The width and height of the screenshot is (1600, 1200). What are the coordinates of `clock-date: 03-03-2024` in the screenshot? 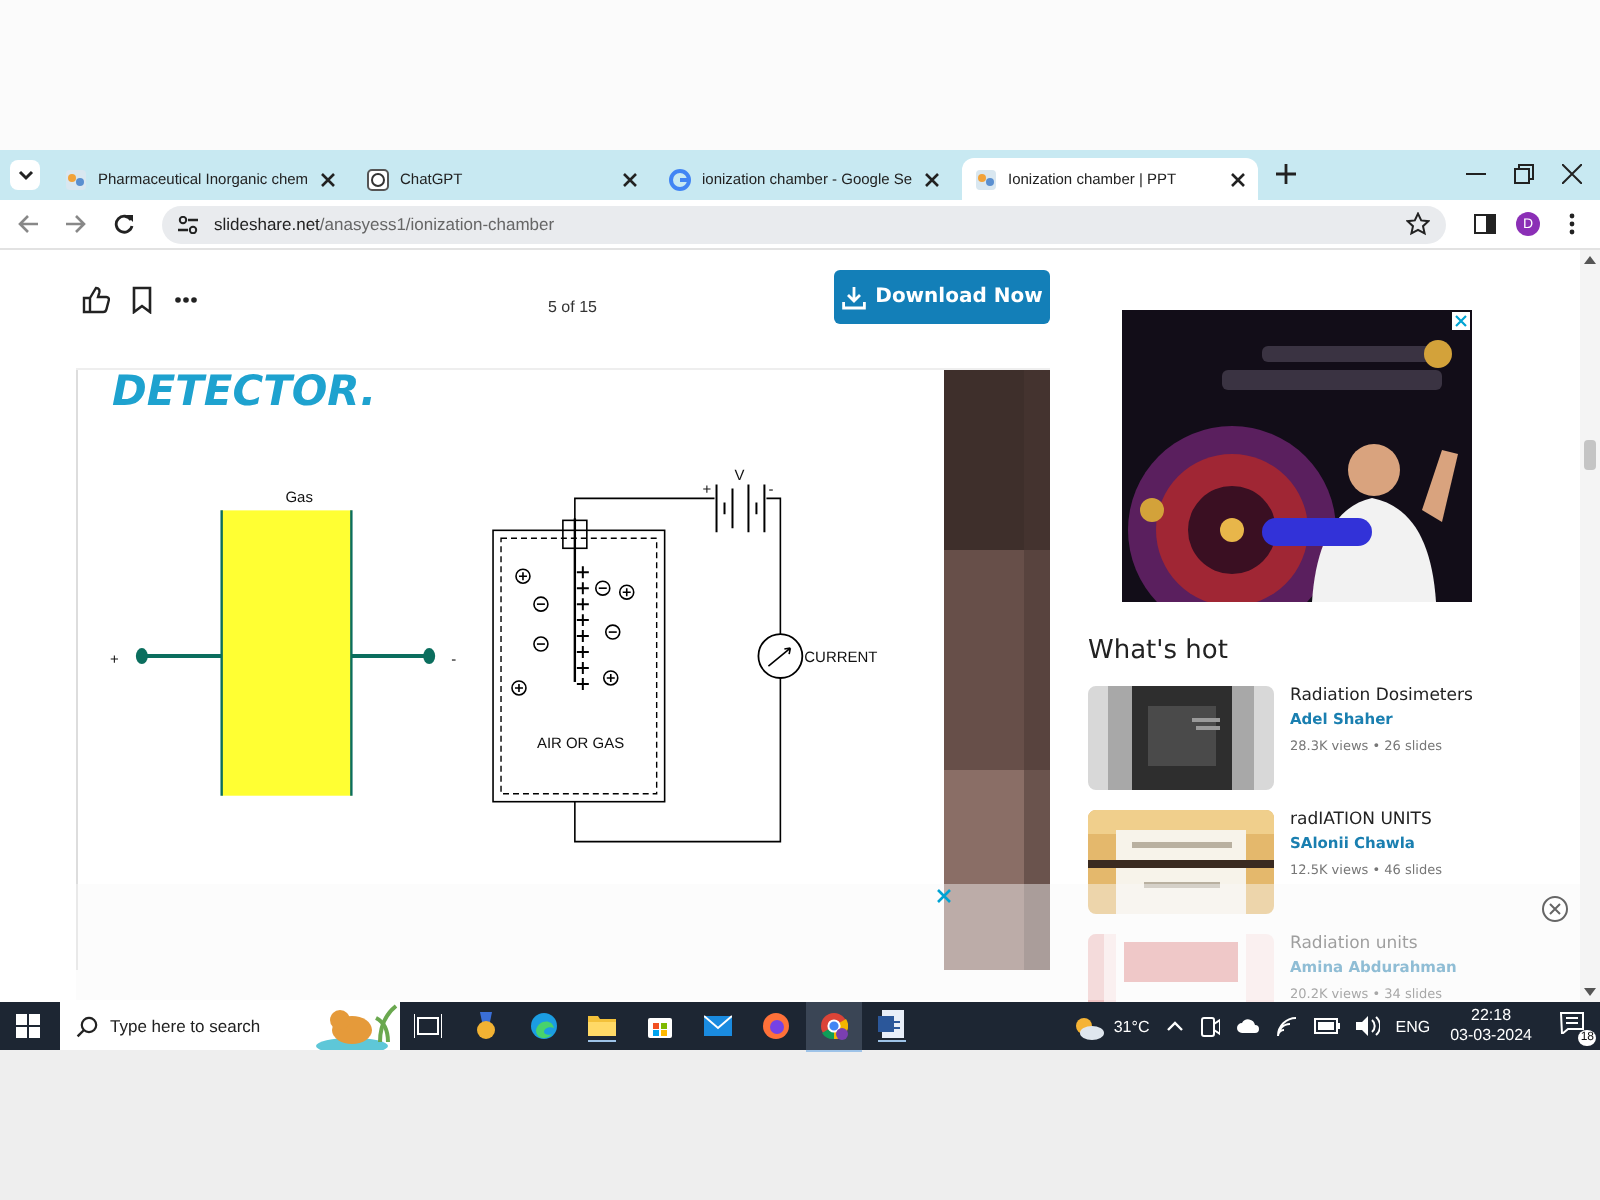 It's located at (1491, 1036).